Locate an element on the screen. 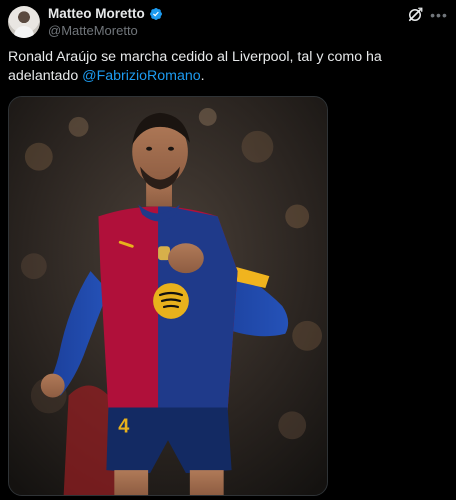 The image size is (456, 500). more-options-icon: ••• is located at coordinates (439, 15).